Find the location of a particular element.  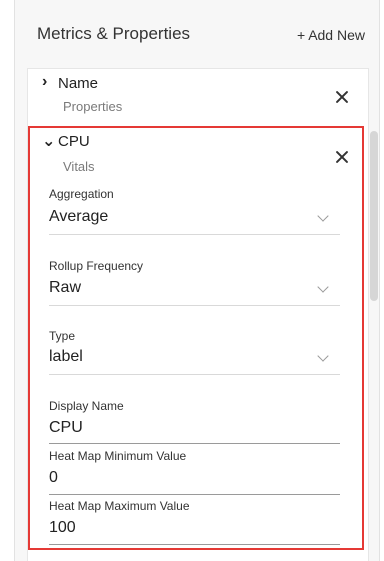

scrollbar-thumb is located at coordinates (374, 216).